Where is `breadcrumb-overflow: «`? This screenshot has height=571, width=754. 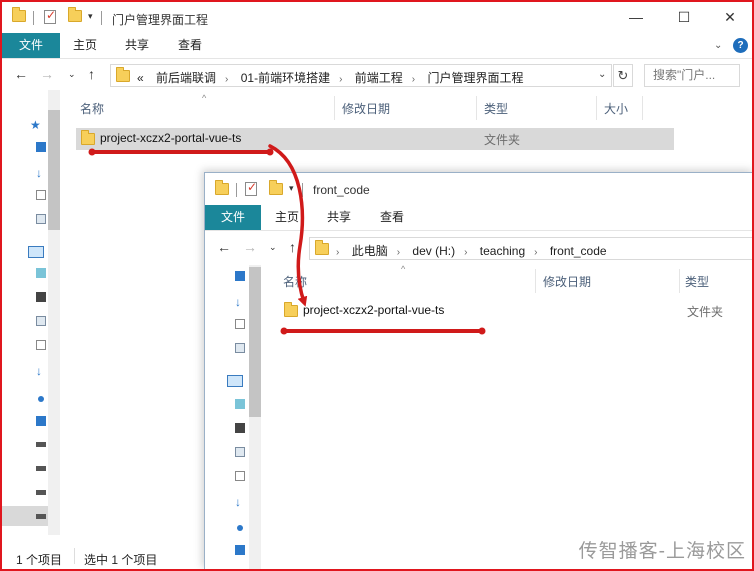
breadcrumb-overflow: « is located at coordinates (140, 78).